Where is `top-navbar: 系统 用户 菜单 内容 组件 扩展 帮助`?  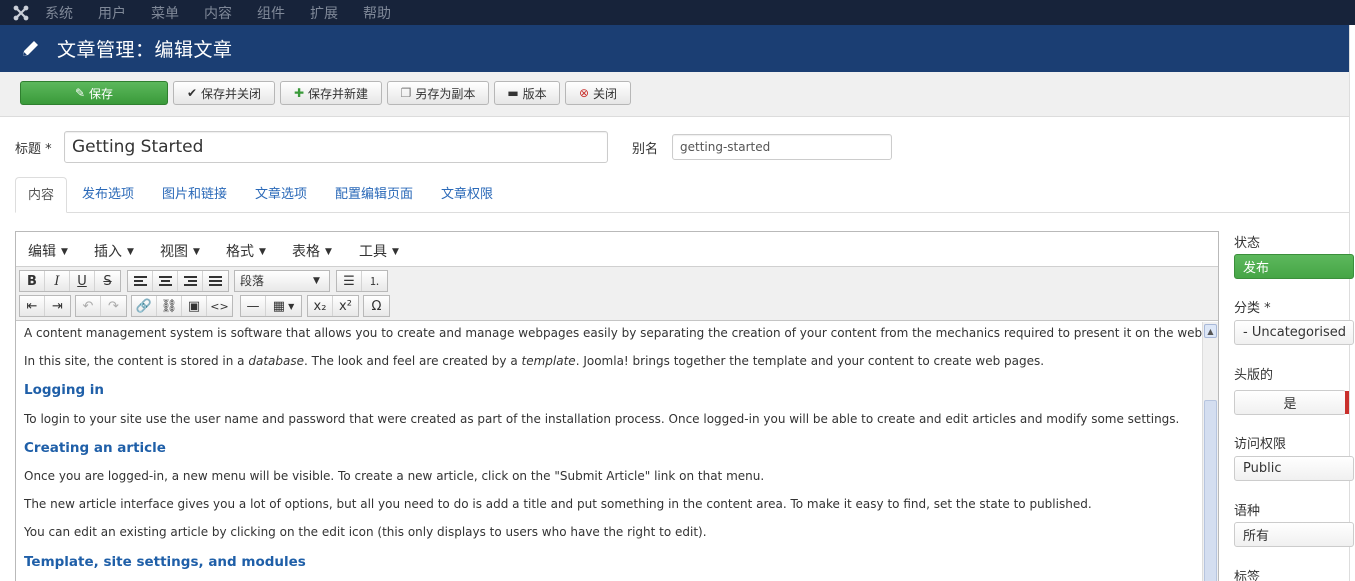
top-navbar: 系统 用户 菜单 内容 组件 扩展 帮助 is located at coordinates (677, 12).